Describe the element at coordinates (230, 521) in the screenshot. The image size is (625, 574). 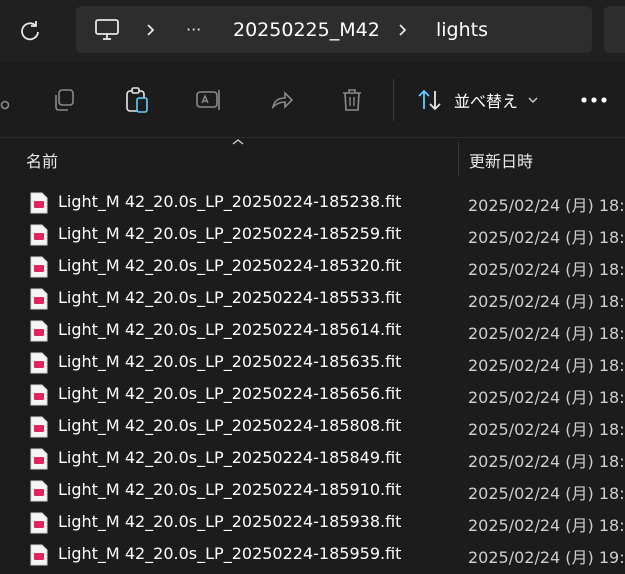
I see `file-name: Light_M 42_20.0s_LP_20250224-185938.fit` at that location.